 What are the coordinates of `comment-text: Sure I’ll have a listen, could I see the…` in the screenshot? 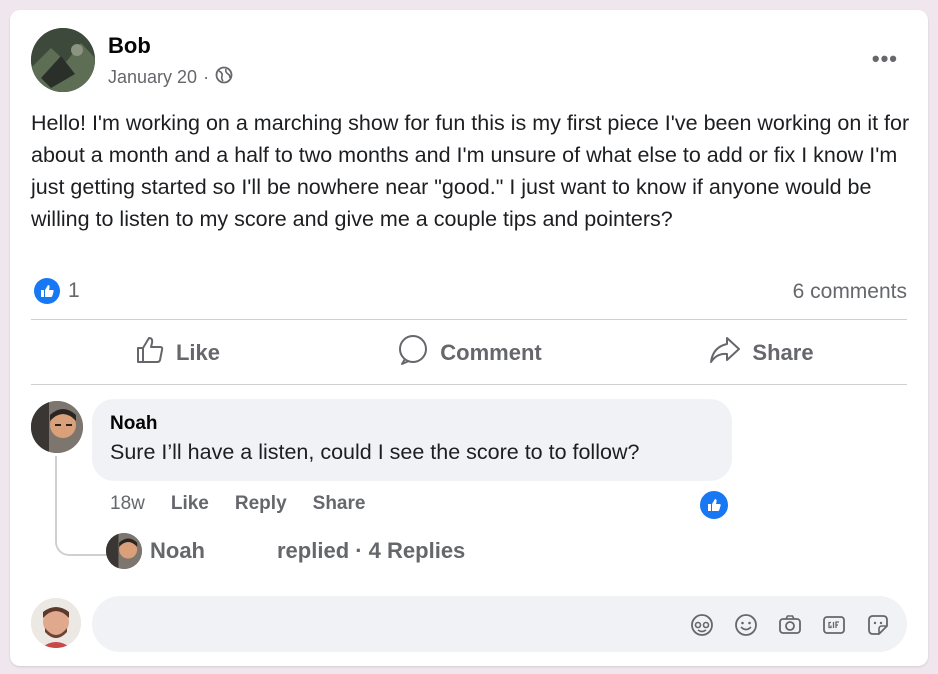 It's located at (375, 452).